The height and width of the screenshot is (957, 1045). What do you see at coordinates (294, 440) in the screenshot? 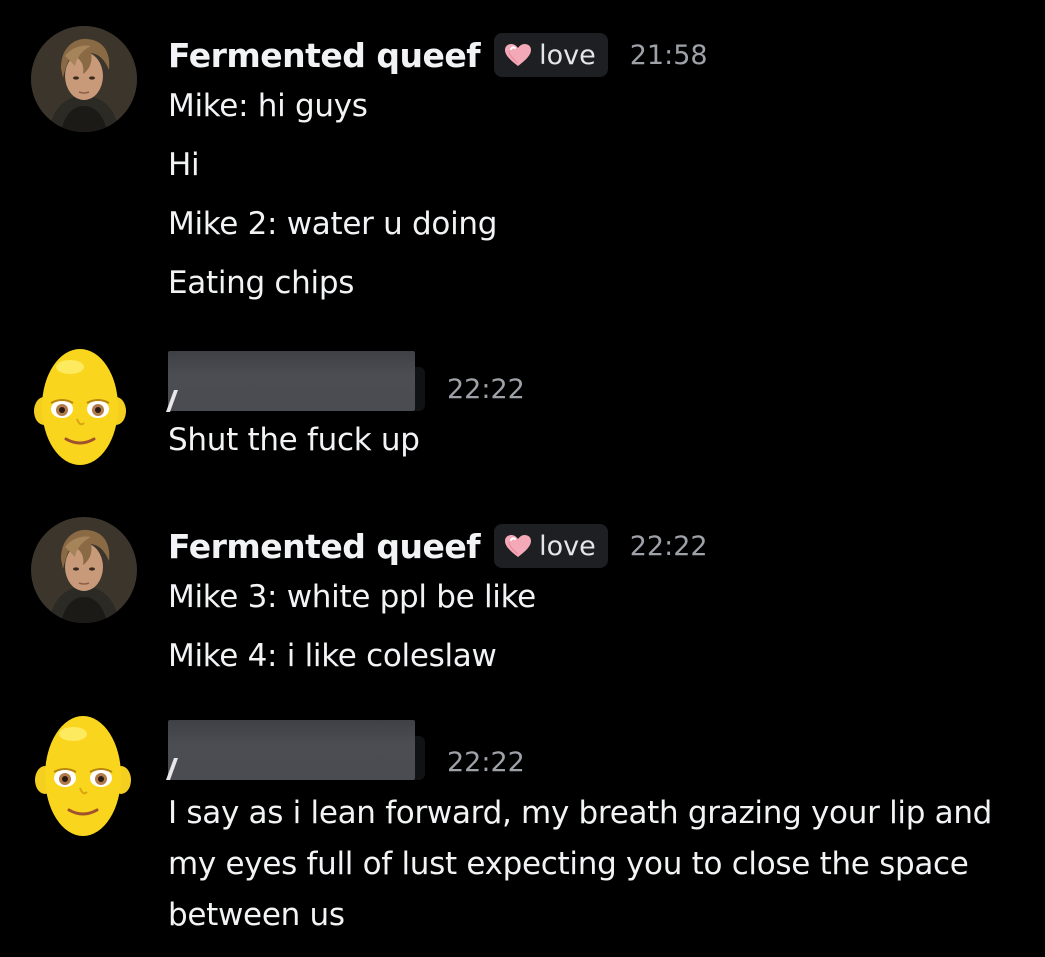
I see `message-text: Shut the fuck up` at bounding box center [294, 440].